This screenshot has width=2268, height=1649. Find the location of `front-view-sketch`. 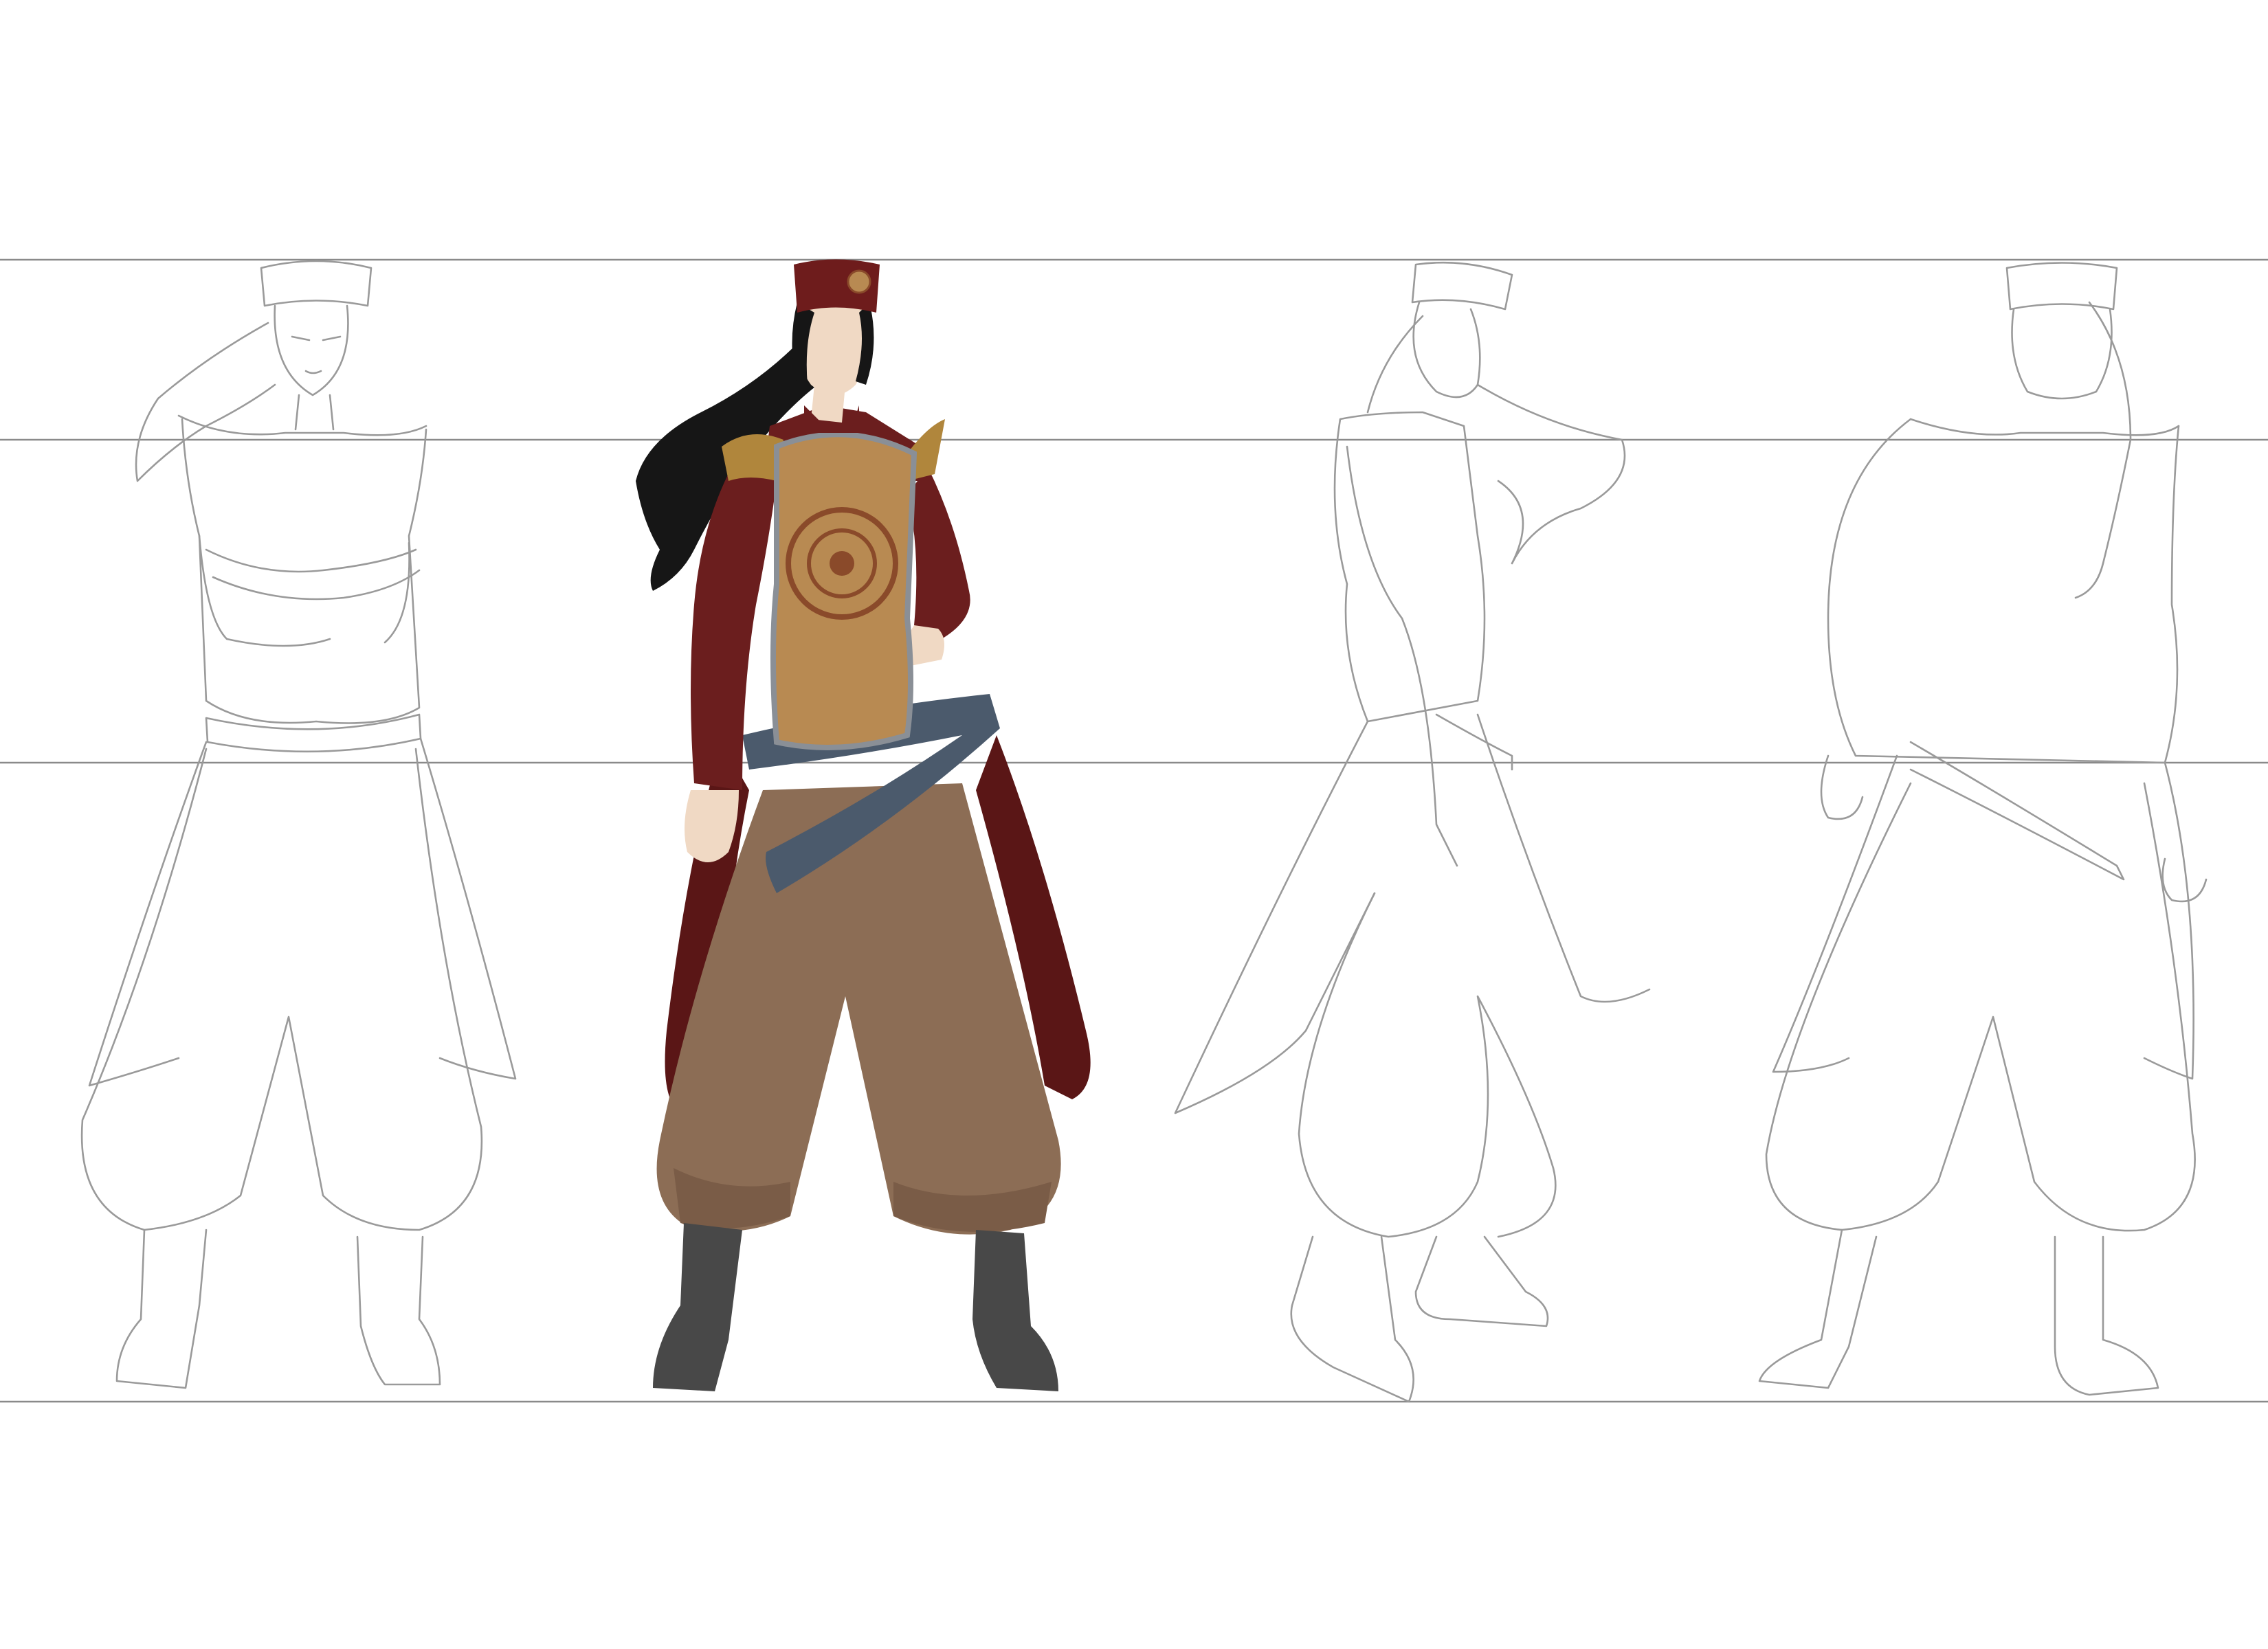

front-view-sketch is located at coordinates (298, 824).